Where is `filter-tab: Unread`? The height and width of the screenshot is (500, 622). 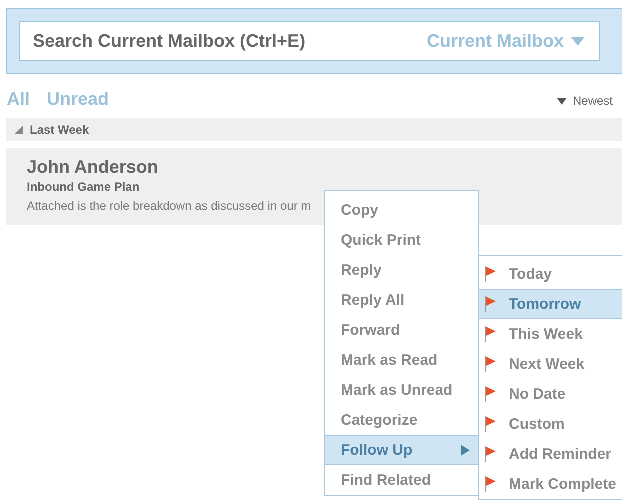 filter-tab: Unread is located at coordinates (78, 99).